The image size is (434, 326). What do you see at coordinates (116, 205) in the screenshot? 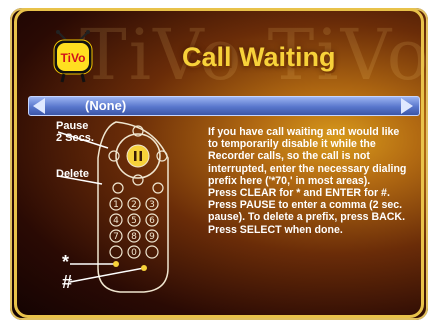
I see `key-label: 1` at bounding box center [116, 205].